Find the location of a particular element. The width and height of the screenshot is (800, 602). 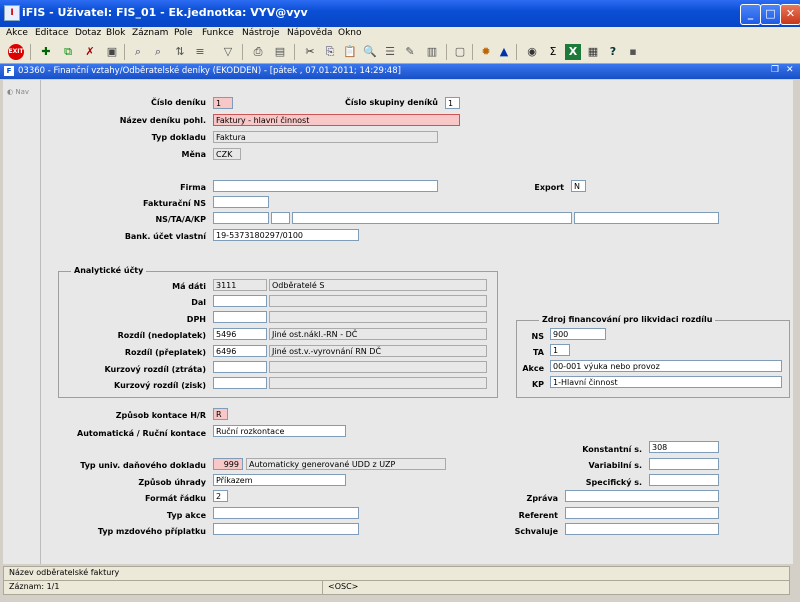

zdroj-akce-field: 00-001 výuka nebo provoz is located at coordinates (666, 366).